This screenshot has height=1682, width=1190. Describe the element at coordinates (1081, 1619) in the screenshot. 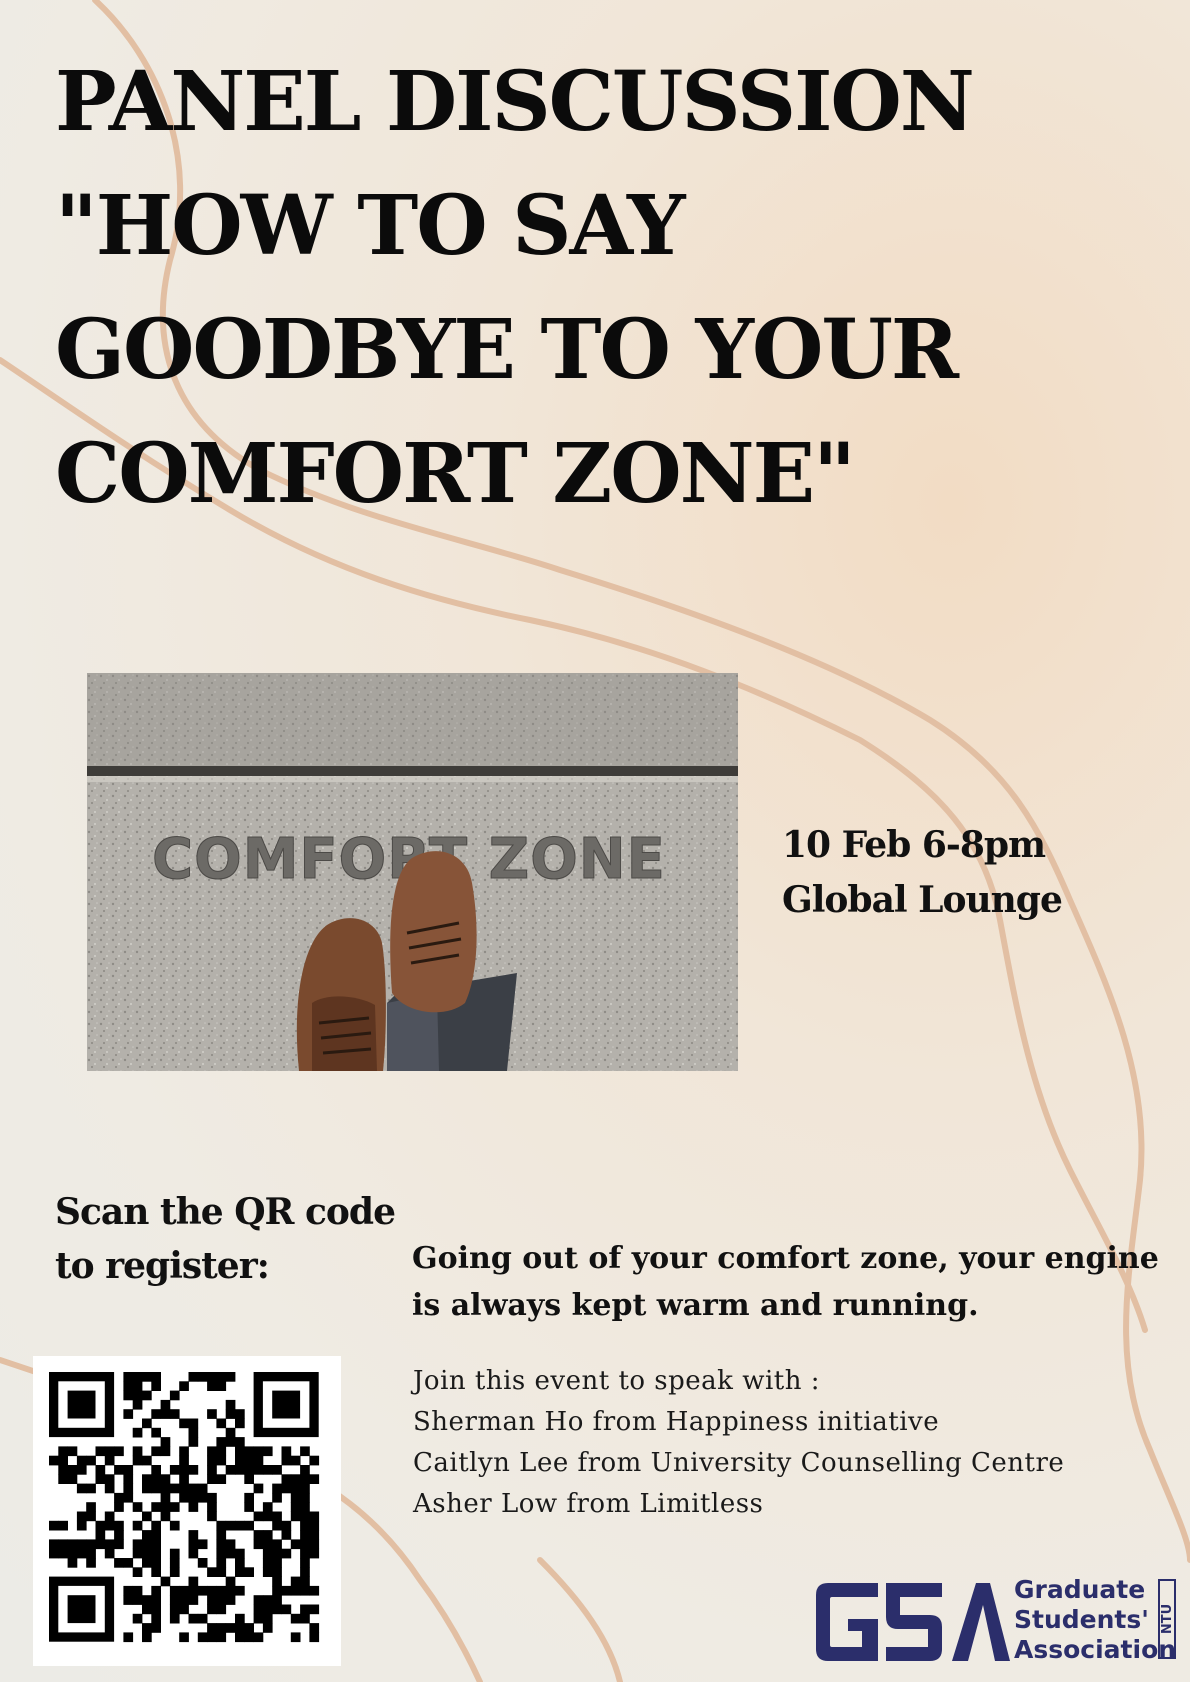

I see `logo-line-2: Students'` at that location.